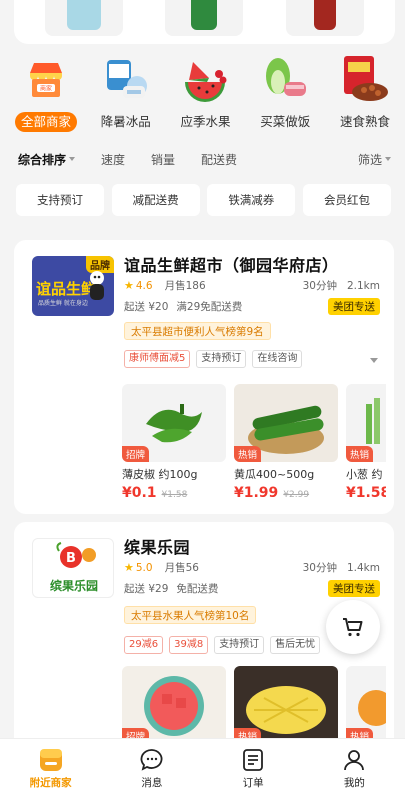 Image resolution: width=405 pixels, height=800 pixels. I want to click on category-label: 全部商家, so click(45, 122).